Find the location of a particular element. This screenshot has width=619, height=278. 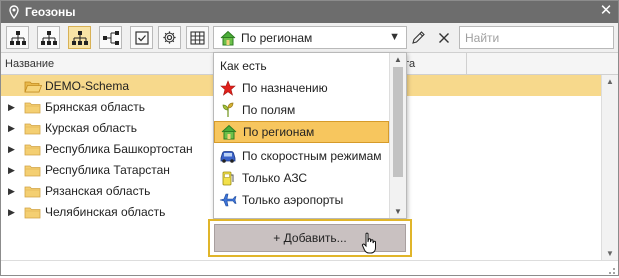

search-input is located at coordinates (536, 37).